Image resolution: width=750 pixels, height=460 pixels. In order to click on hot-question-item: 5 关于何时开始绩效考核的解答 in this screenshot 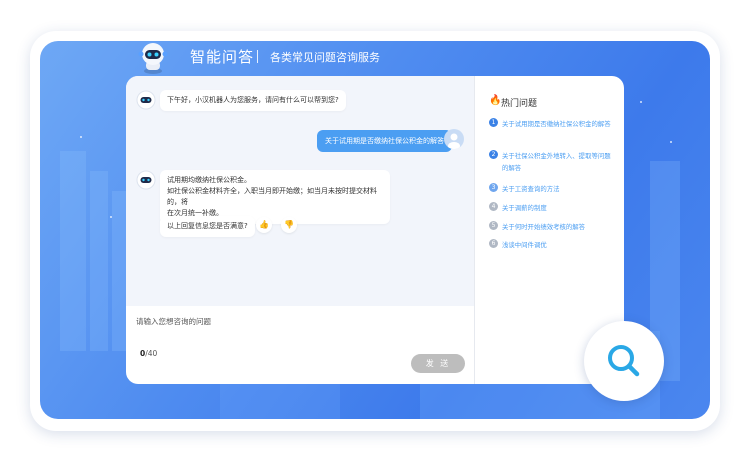, I will do `click(551, 227)`.